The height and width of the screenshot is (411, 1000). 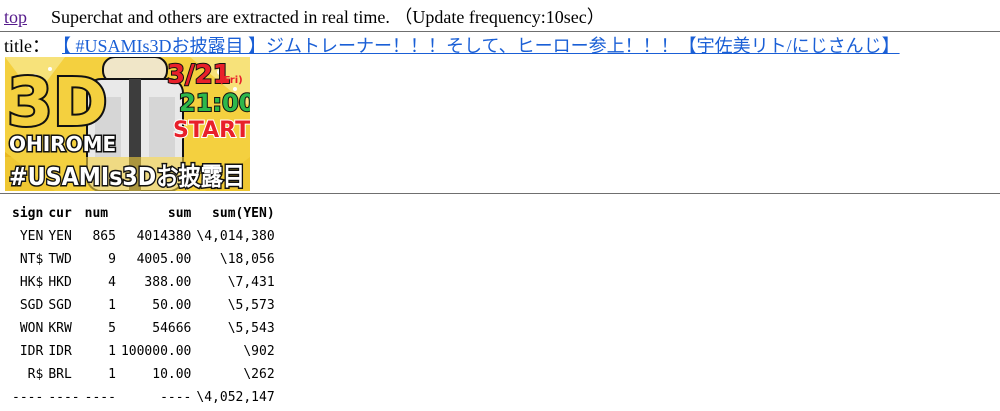 What do you see at coordinates (146, 213) in the screenshot?
I see `table-header-row: sign cur num sum sum(YEN)` at bounding box center [146, 213].